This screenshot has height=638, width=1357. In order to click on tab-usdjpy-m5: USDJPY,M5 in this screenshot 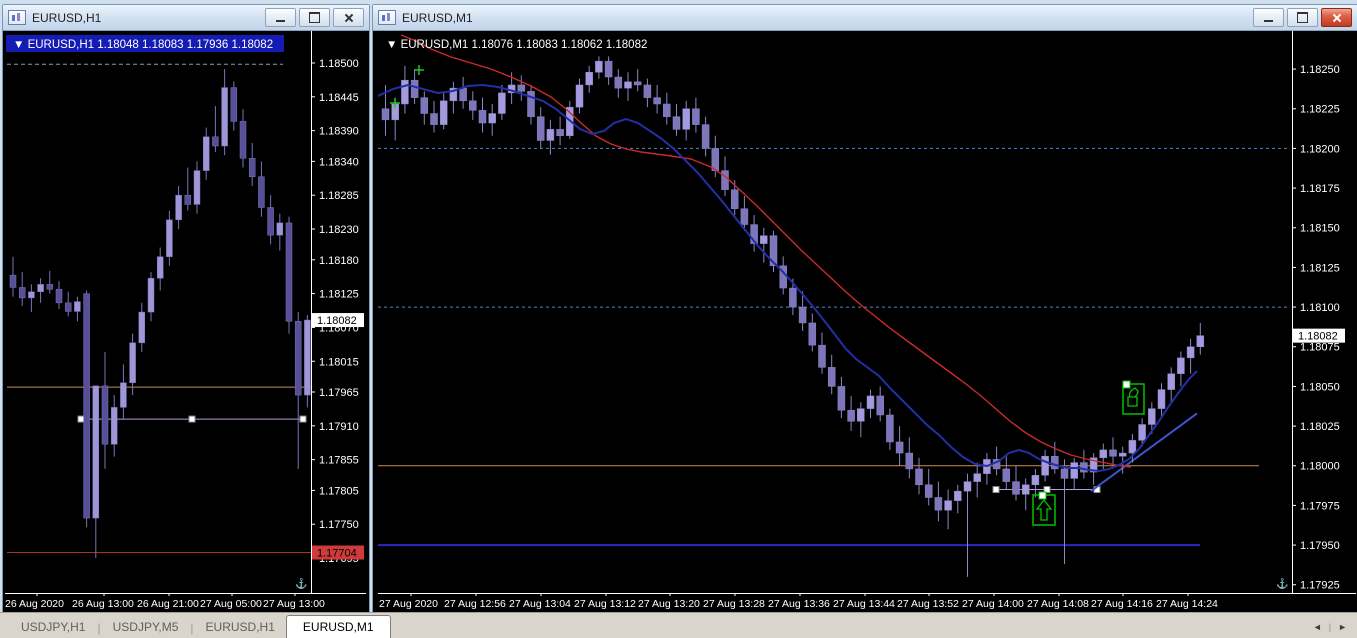, I will do `click(146, 627)`.